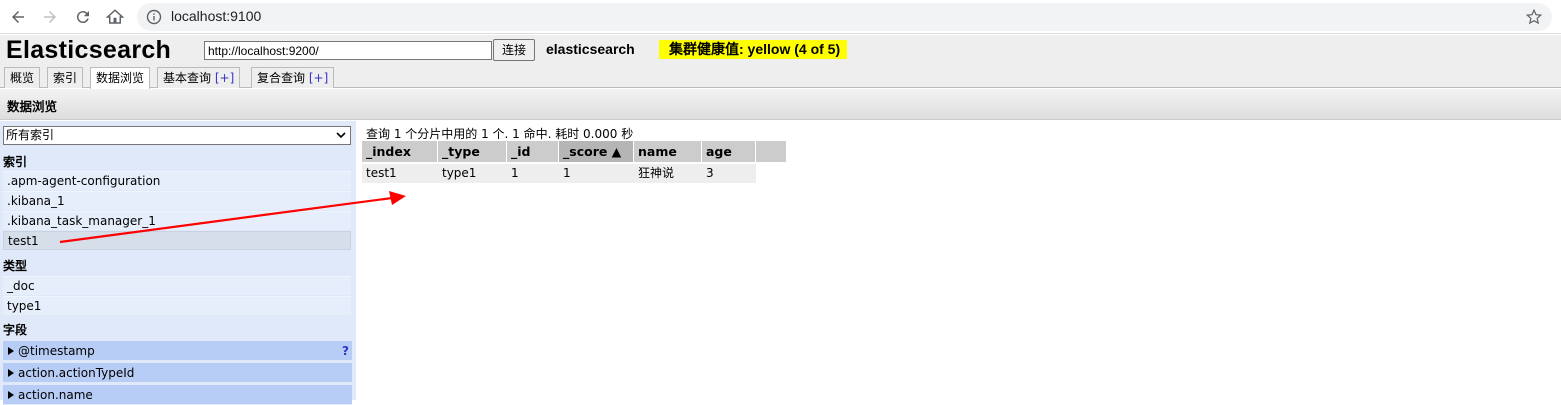 Image resolution: width=1561 pixels, height=405 pixels. Describe the element at coordinates (76, 373) in the screenshot. I see `field-label: action.actionTypeId` at that location.